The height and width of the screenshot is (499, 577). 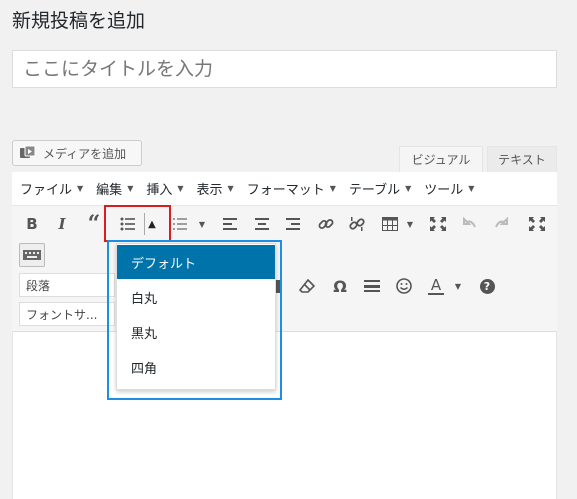 What do you see at coordinates (215, 188) in the screenshot?
I see `menu-view: 表示 ▼` at bounding box center [215, 188].